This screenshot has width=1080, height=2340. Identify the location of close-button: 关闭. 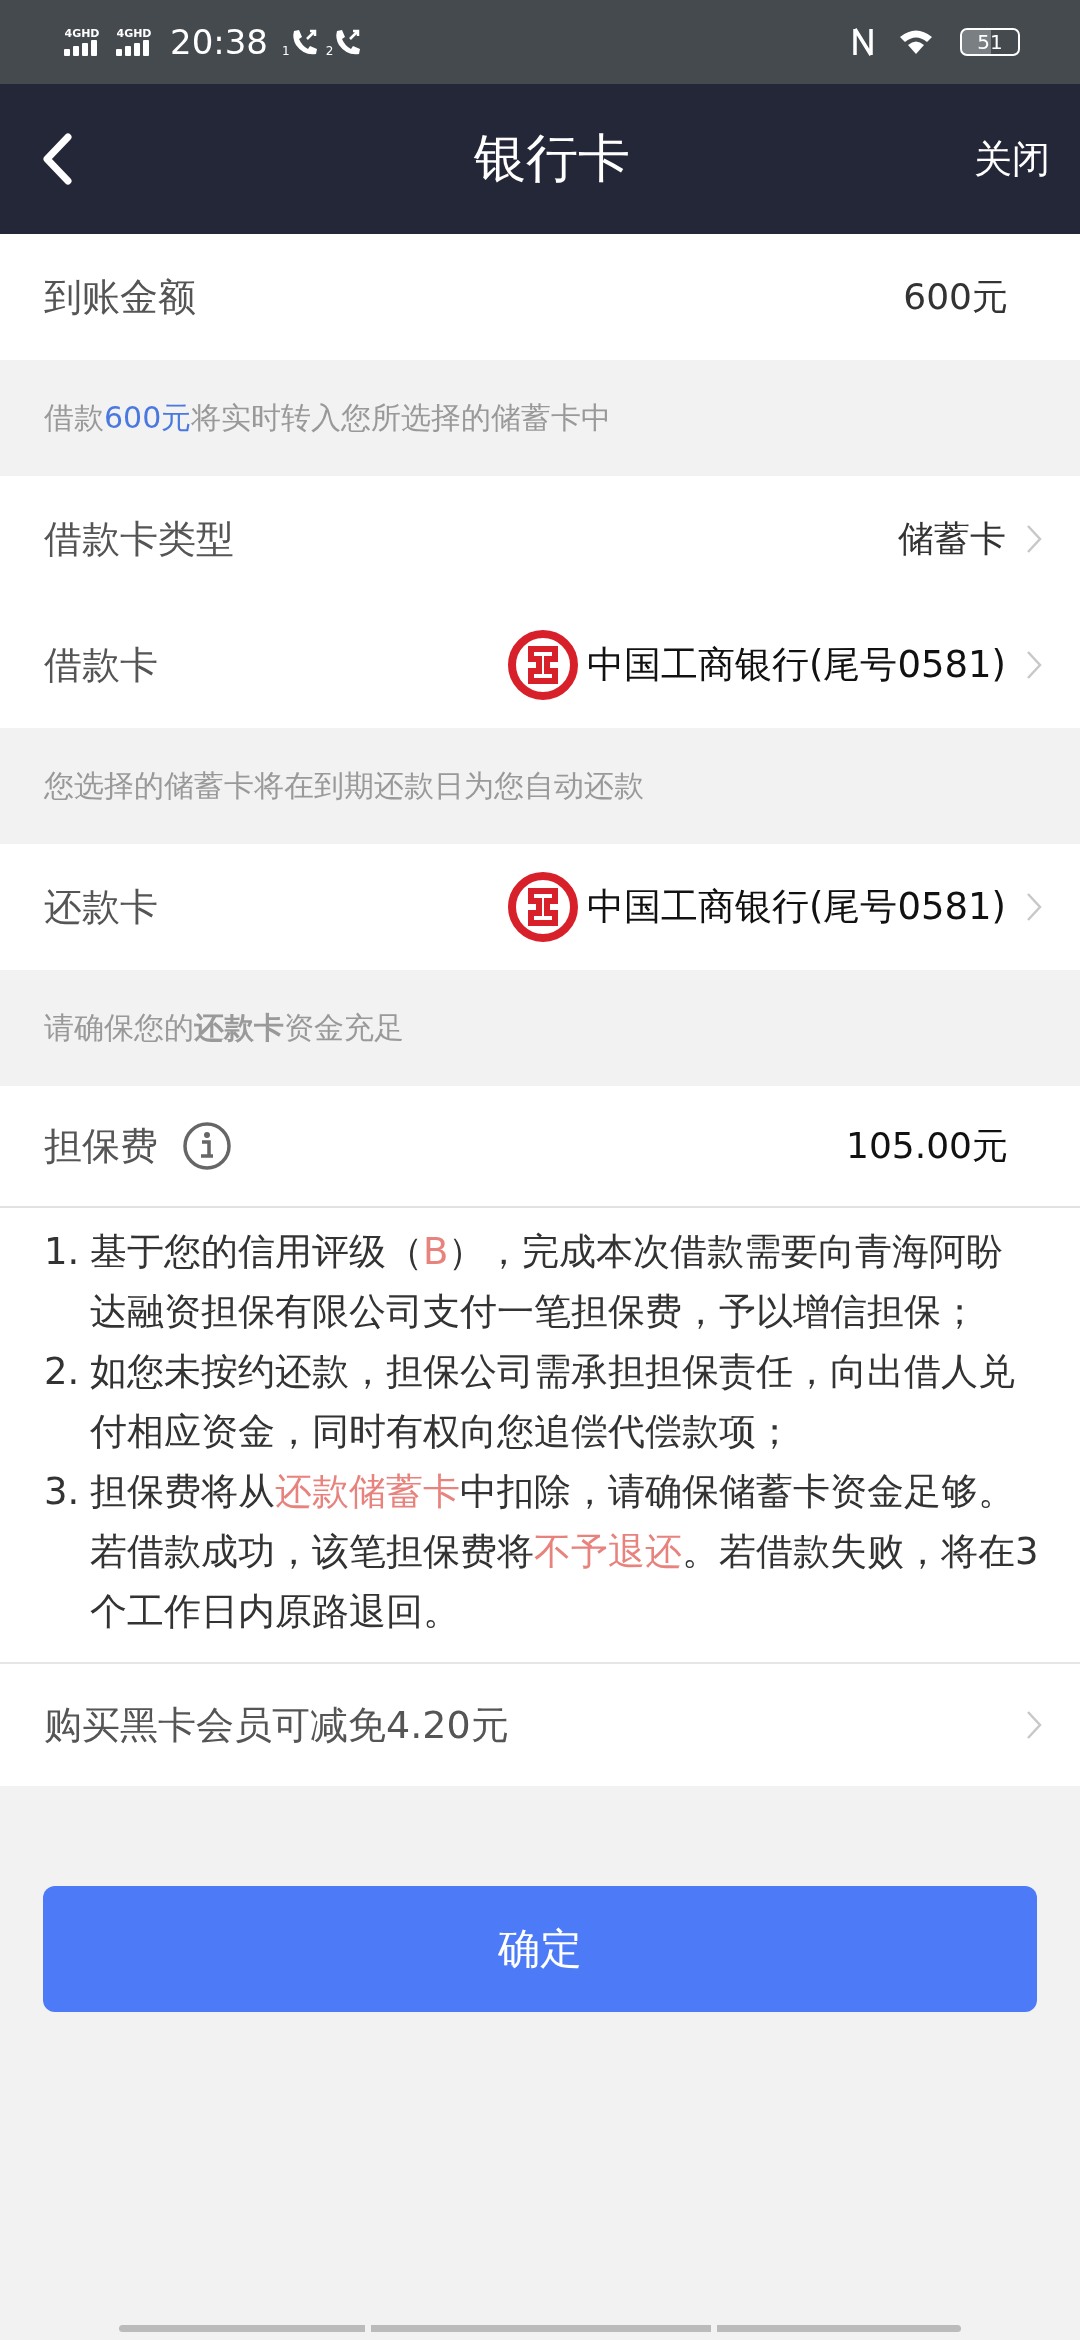
(1012, 159).